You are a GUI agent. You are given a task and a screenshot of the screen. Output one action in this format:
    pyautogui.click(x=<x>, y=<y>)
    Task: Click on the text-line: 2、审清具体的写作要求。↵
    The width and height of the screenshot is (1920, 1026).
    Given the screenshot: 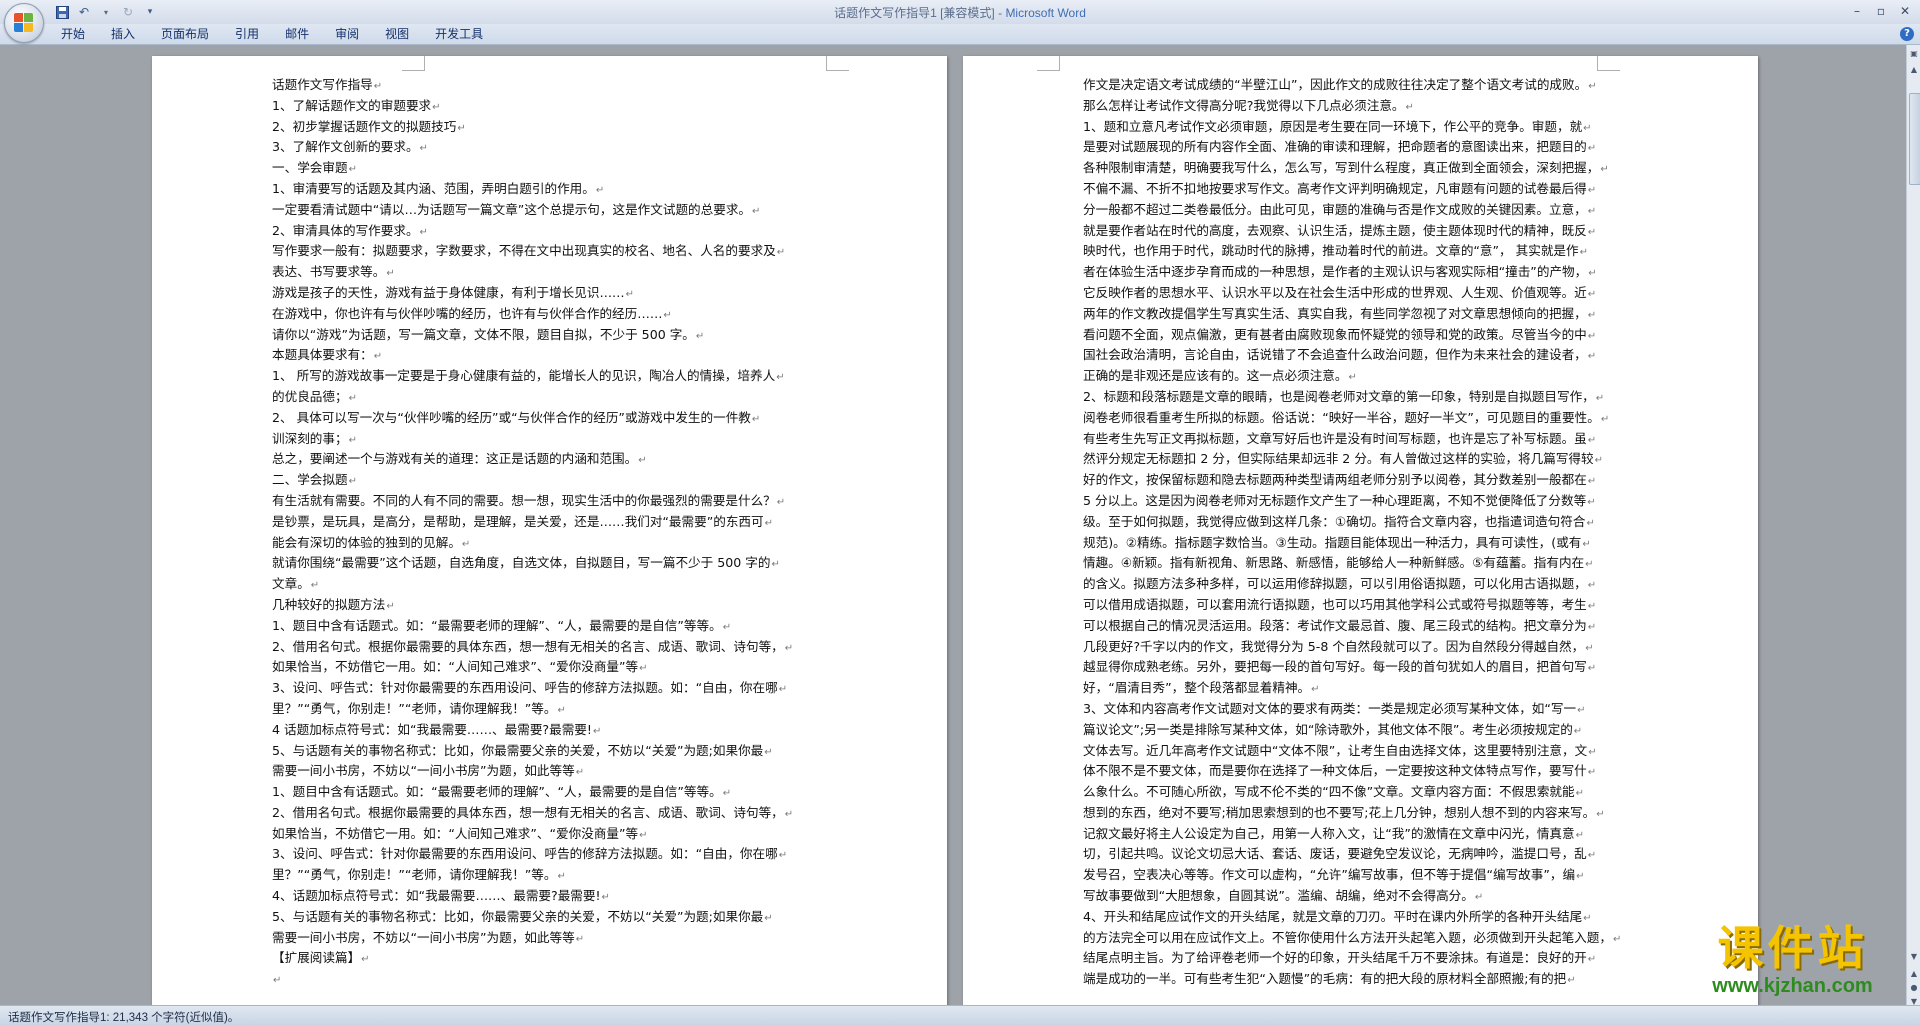 What is the action you would take?
    pyautogui.click(x=552, y=231)
    